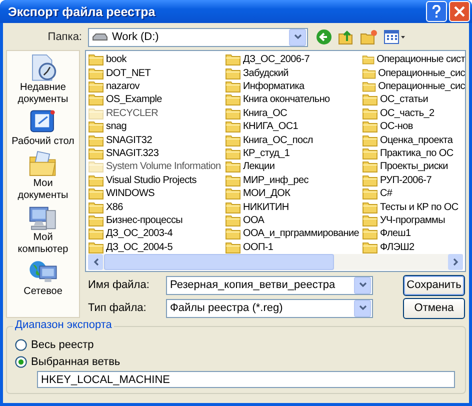 The image size is (472, 406). What do you see at coordinates (163, 166) in the screenshot?
I see `folder-name: System Volume Information` at bounding box center [163, 166].